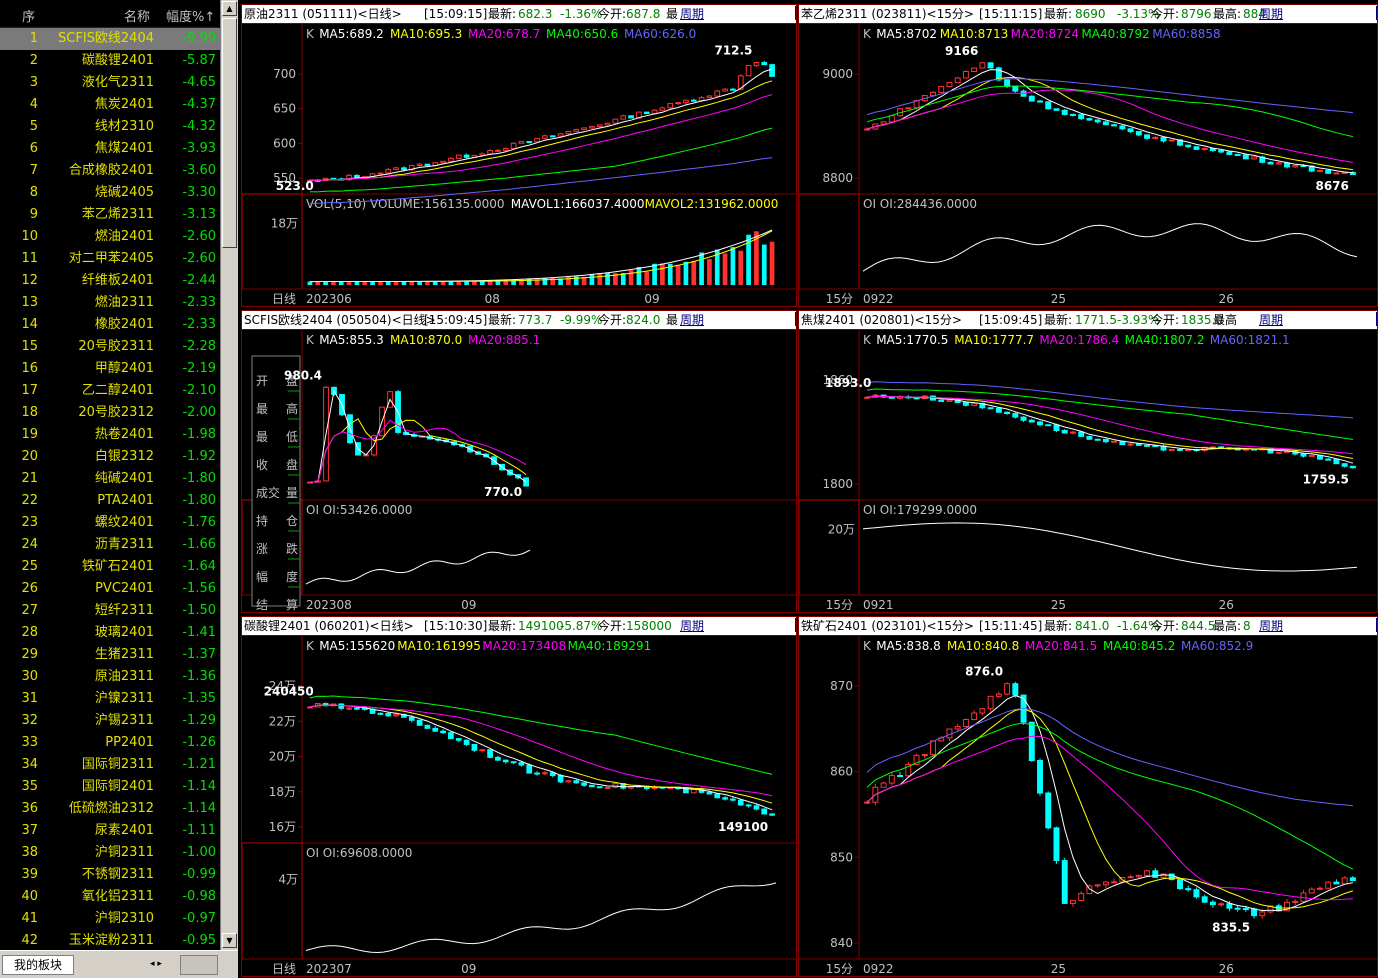 The height and width of the screenshot is (978, 1378). What do you see at coordinates (110, 501) in the screenshot?
I see `quote-row: 22 PTA2401 -1.80` at bounding box center [110, 501].